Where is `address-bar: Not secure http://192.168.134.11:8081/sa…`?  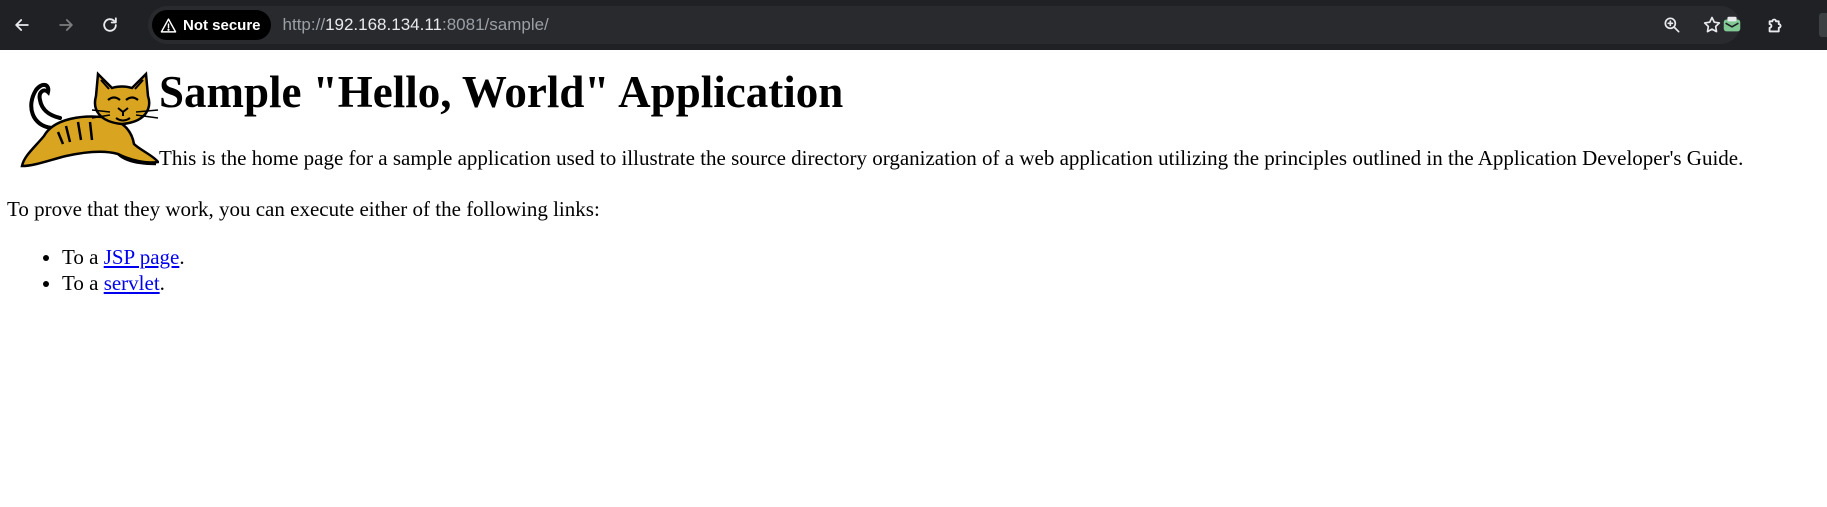
address-bar: Not secure http://192.168.134.11:8081/sa… is located at coordinates (944, 25).